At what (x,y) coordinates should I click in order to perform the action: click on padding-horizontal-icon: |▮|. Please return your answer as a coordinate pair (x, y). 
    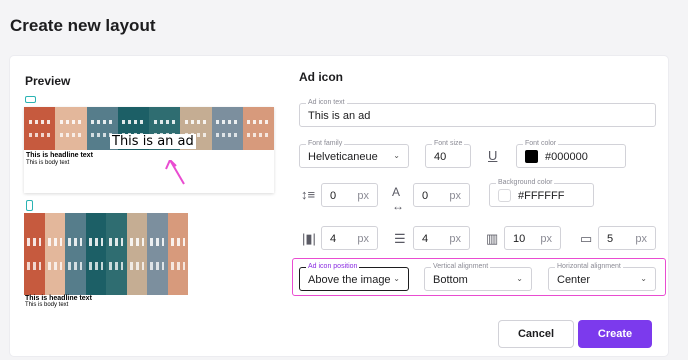
    Looking at the image, I should click on (309, 238).